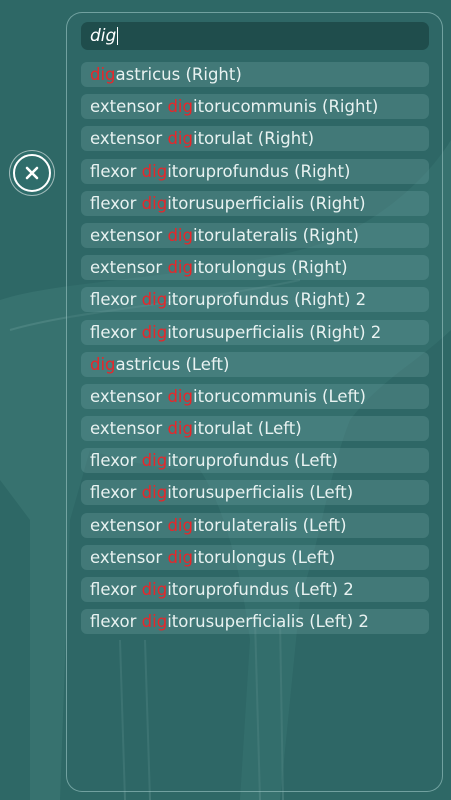 The width and height of the screenshot is (451, 800). What do you see at coordinates (260, 589) in the screenshot?
I see `result-post-text: itoruprofundus (Left) 2` at bounding box center [260, 589].